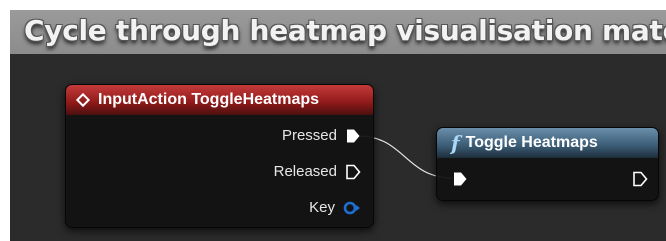 Image resolution: width=666 pixels, height=241 pixels. I want to click on key-pin-row: Key, so click(335, 207).